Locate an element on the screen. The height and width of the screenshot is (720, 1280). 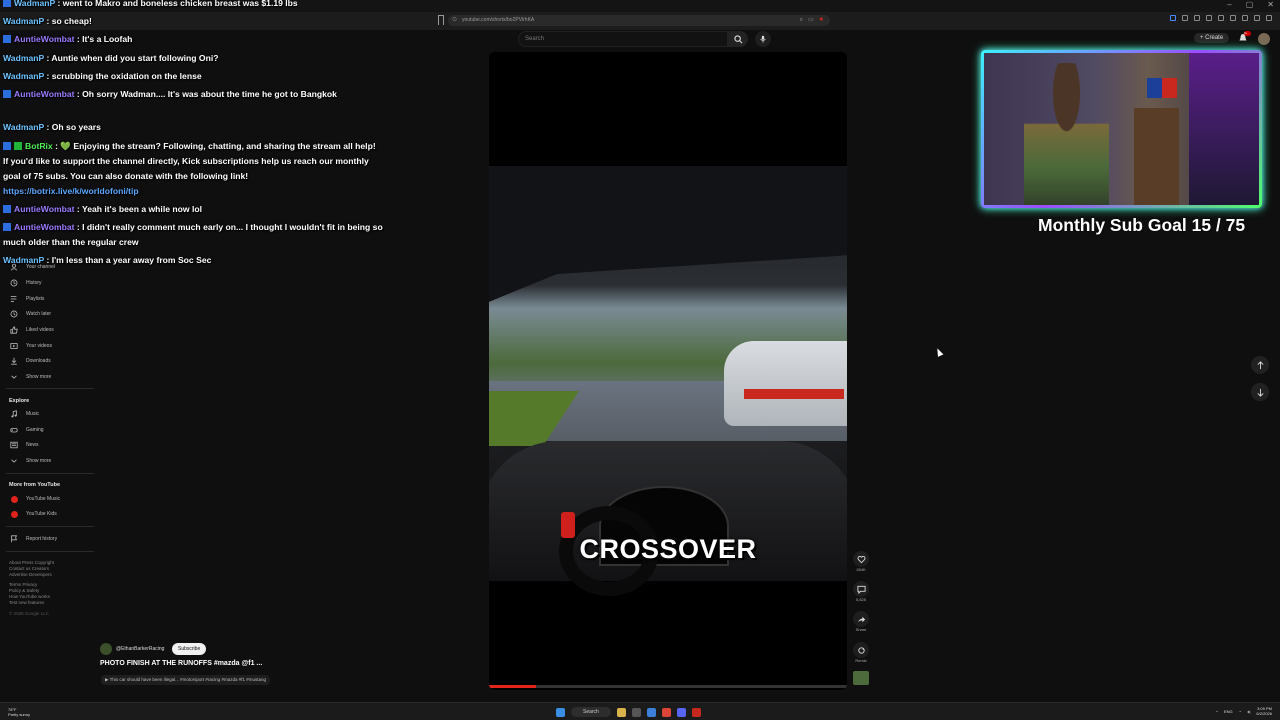
menu-icon is located at coordinates (1269, 18).